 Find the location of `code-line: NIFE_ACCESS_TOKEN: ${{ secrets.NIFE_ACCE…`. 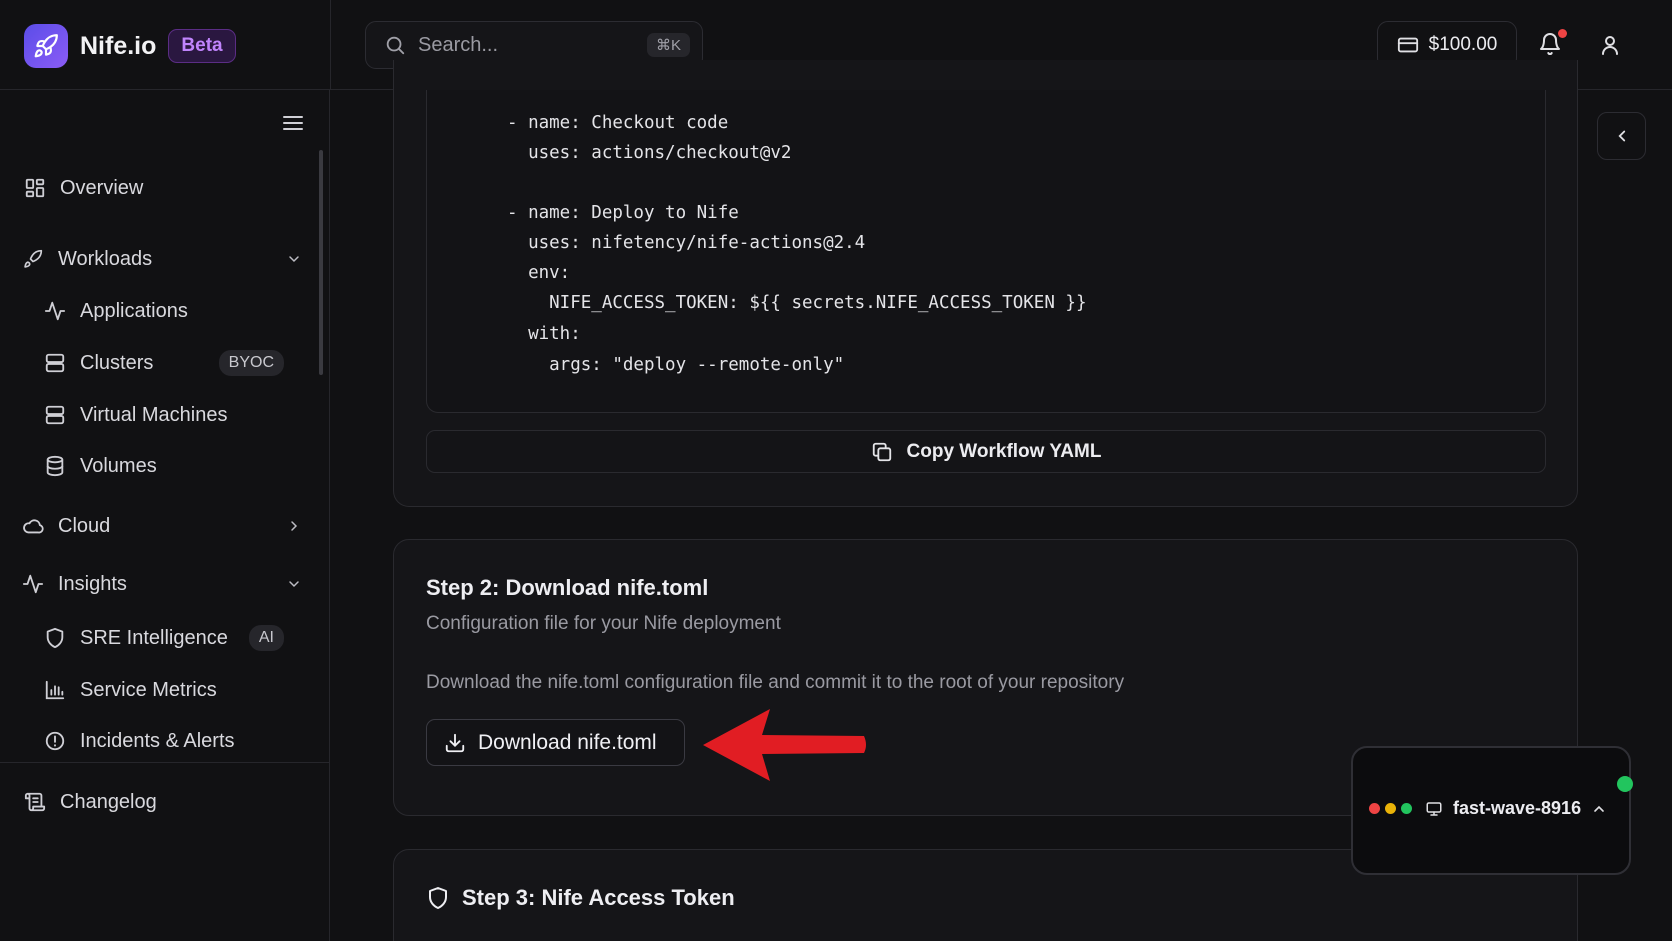

code-line: NIFE_ACCESS_TOKEN: ${{ secrets.NIFE_ACCE… is located at coordinates (797, 303).